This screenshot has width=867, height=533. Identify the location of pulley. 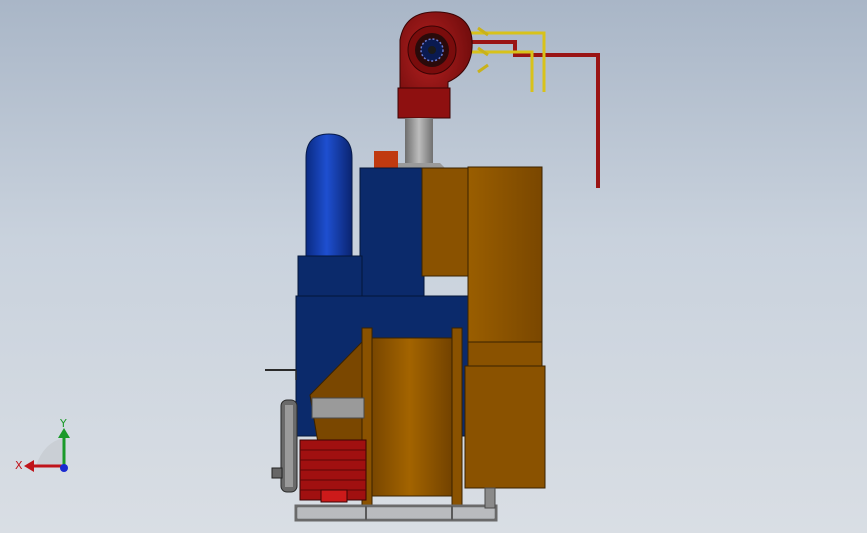
(281, 431).